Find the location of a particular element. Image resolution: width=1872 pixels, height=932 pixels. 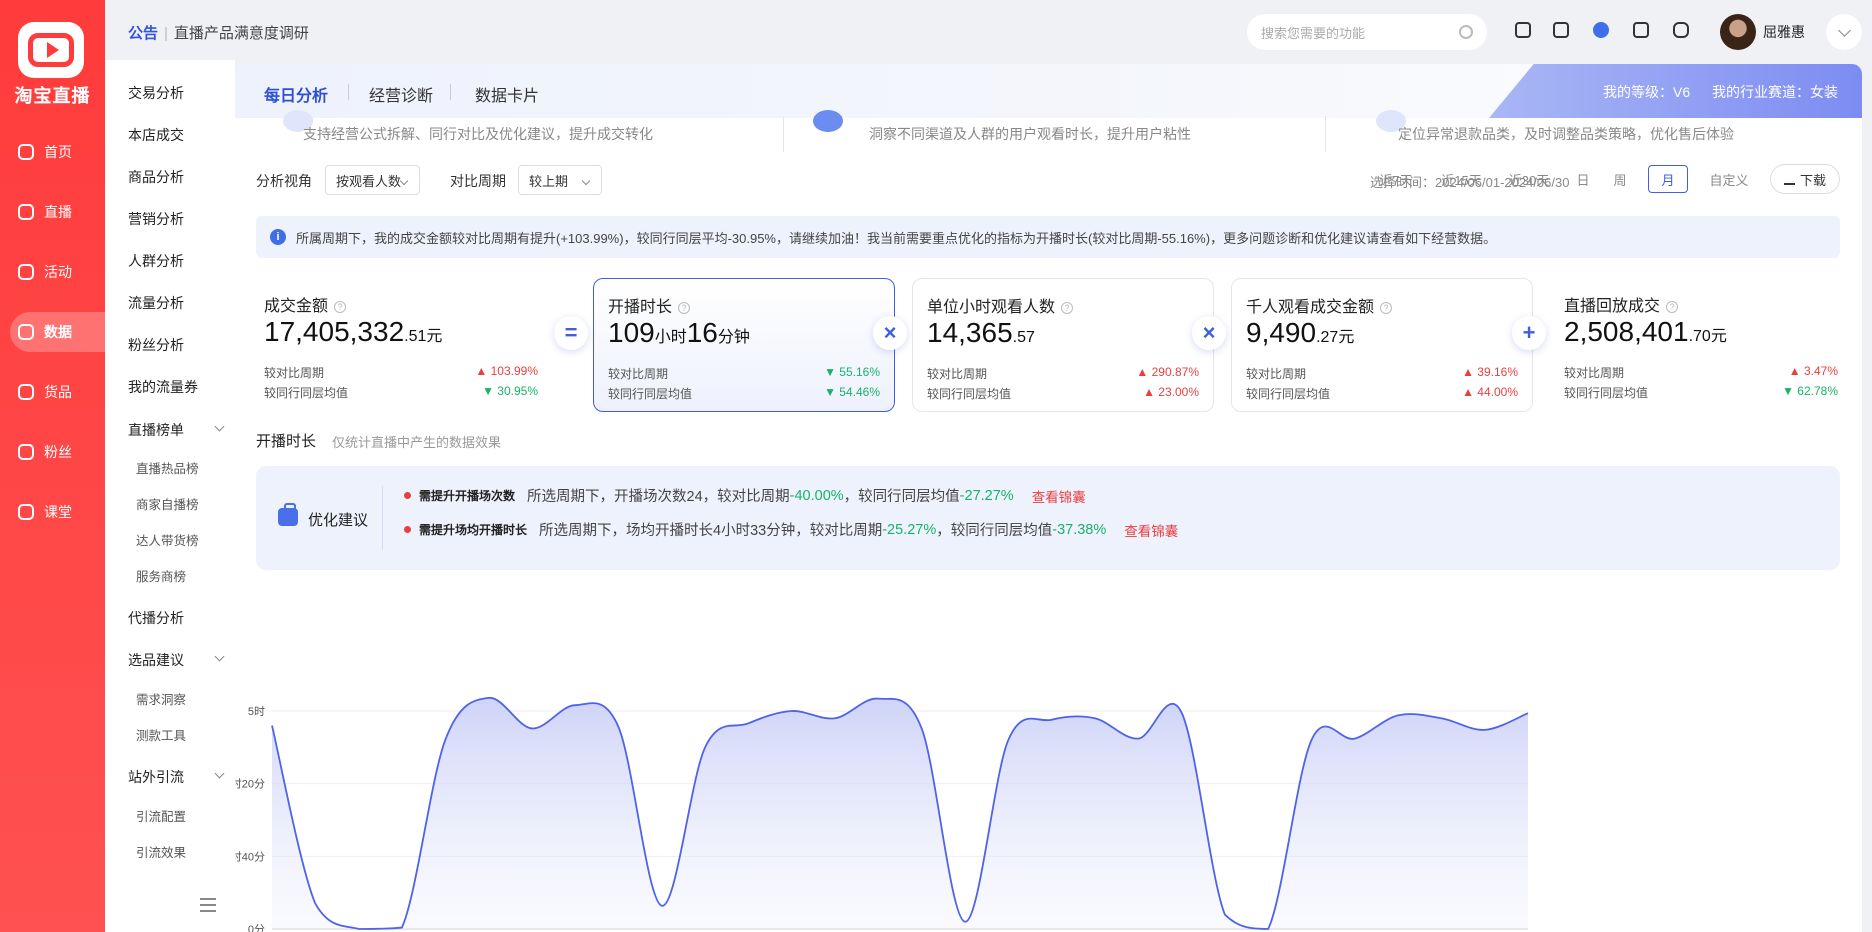

subnav-item: 代播分析 is located at coordinates (156, 618).